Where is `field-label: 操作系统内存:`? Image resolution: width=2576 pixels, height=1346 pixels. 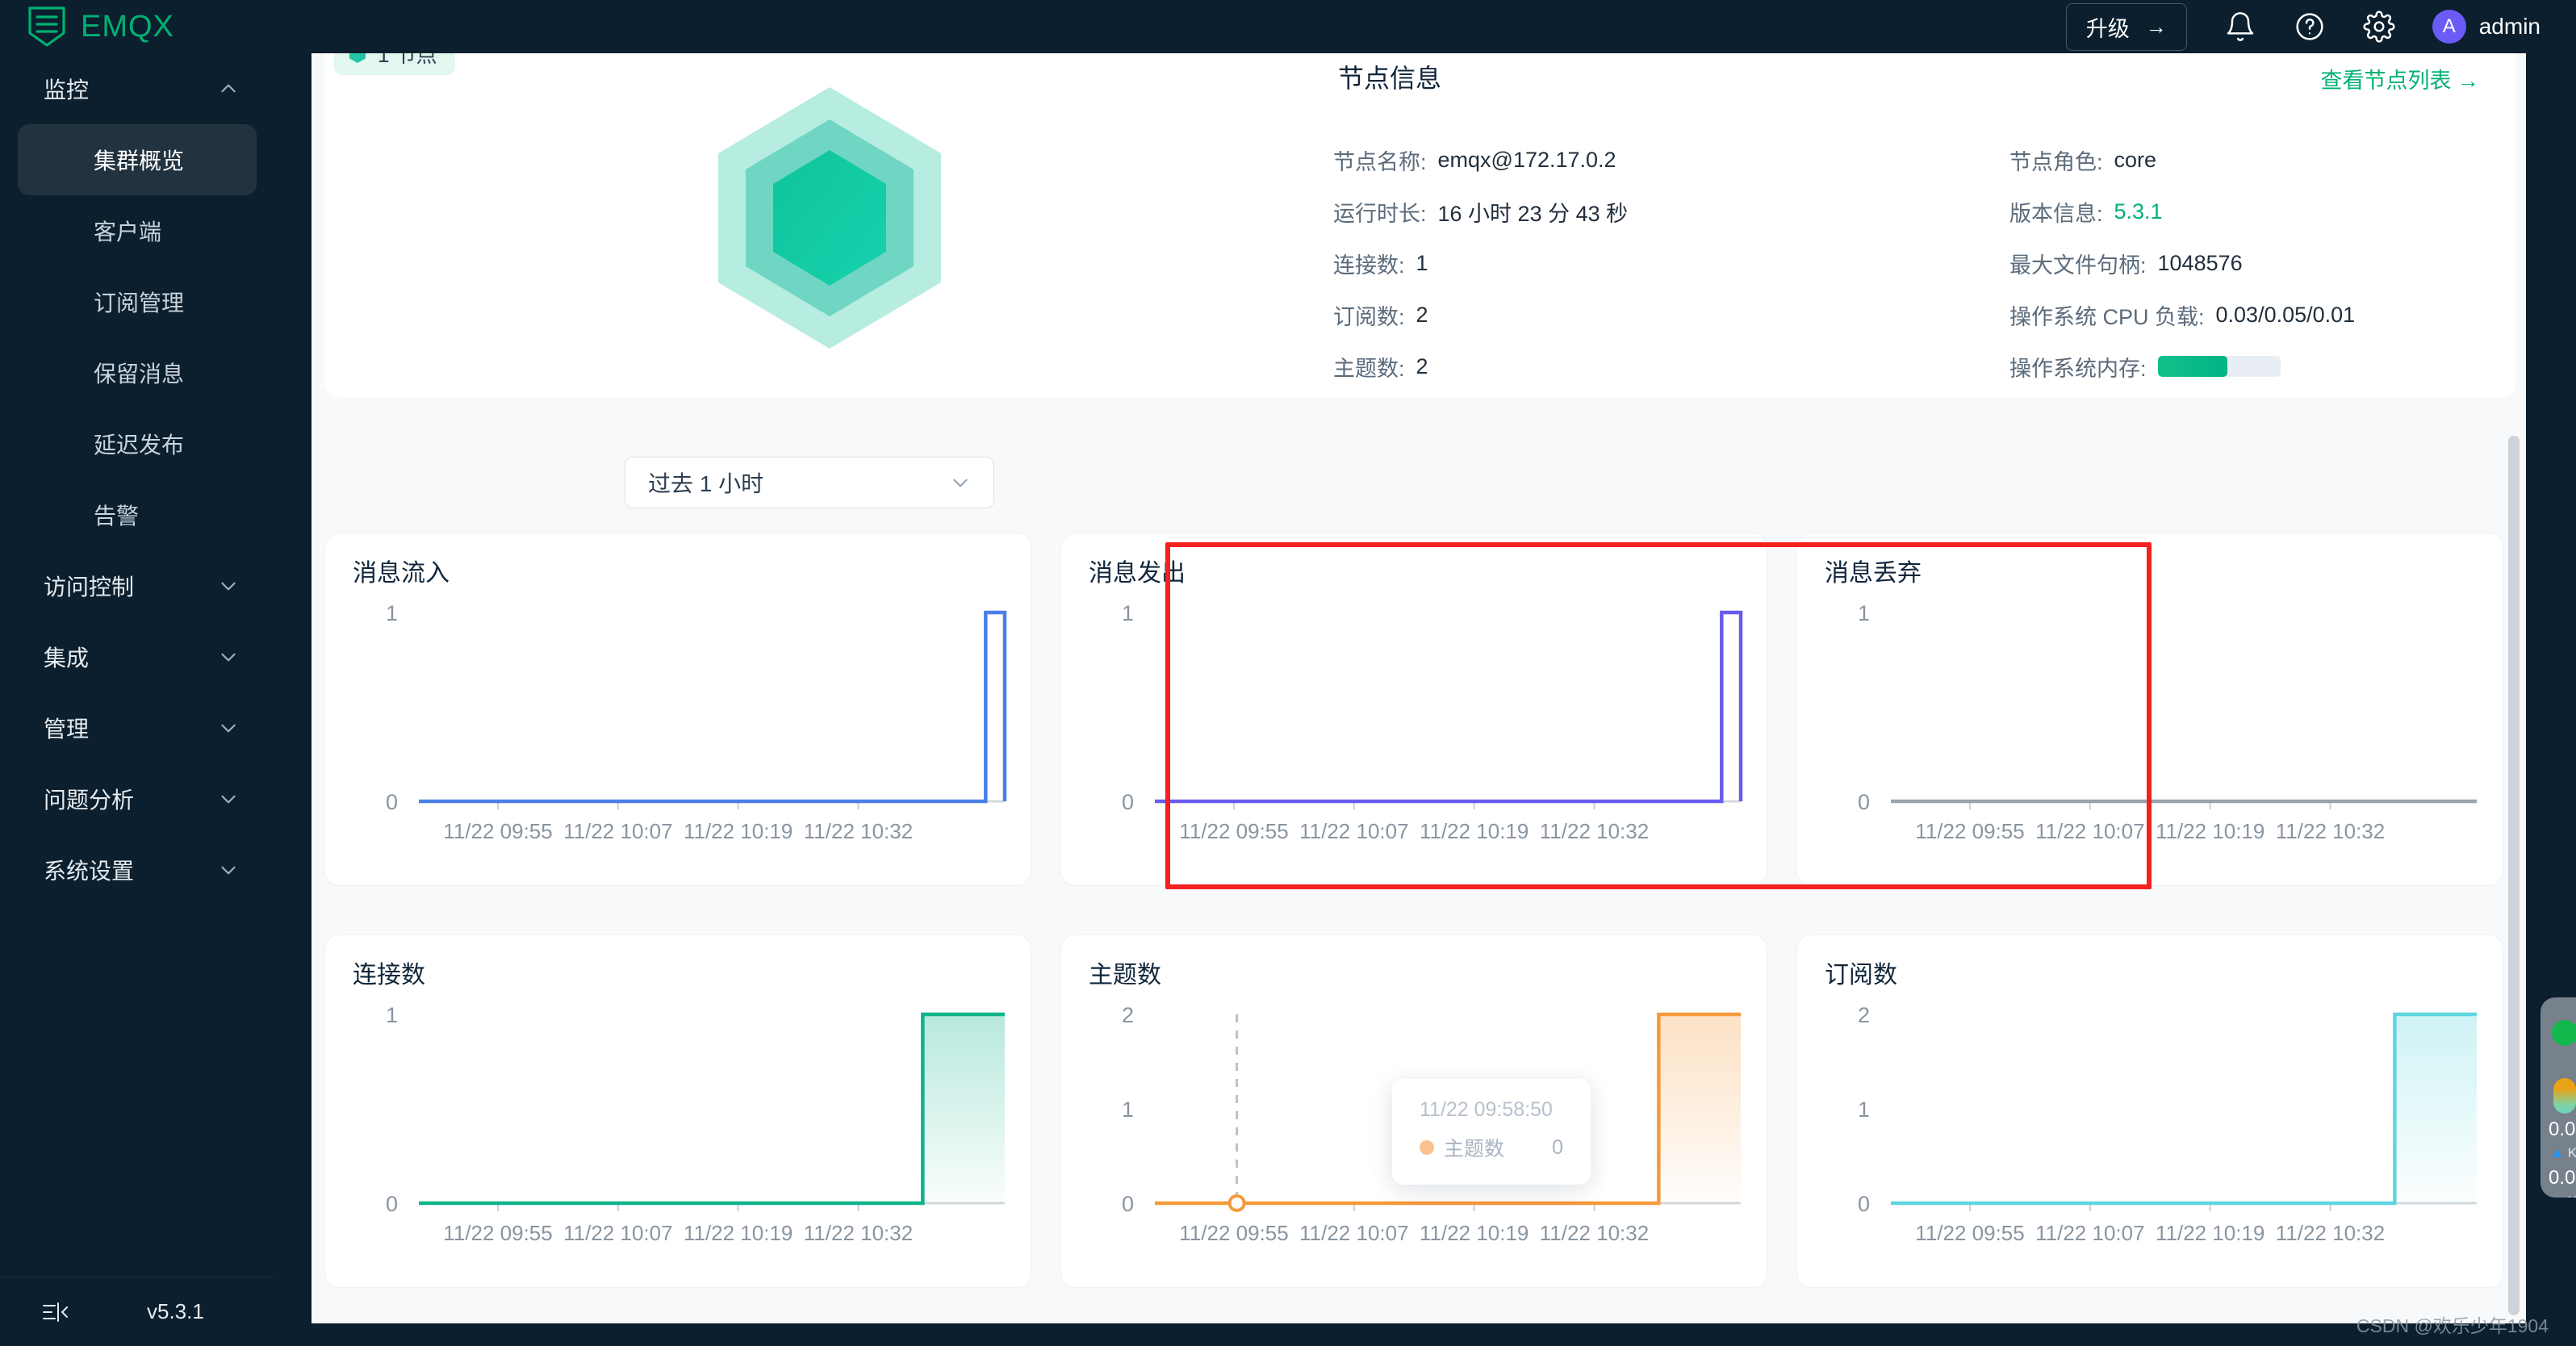 field-label: 操作系统内存: is located at coordinates (2078, 368).